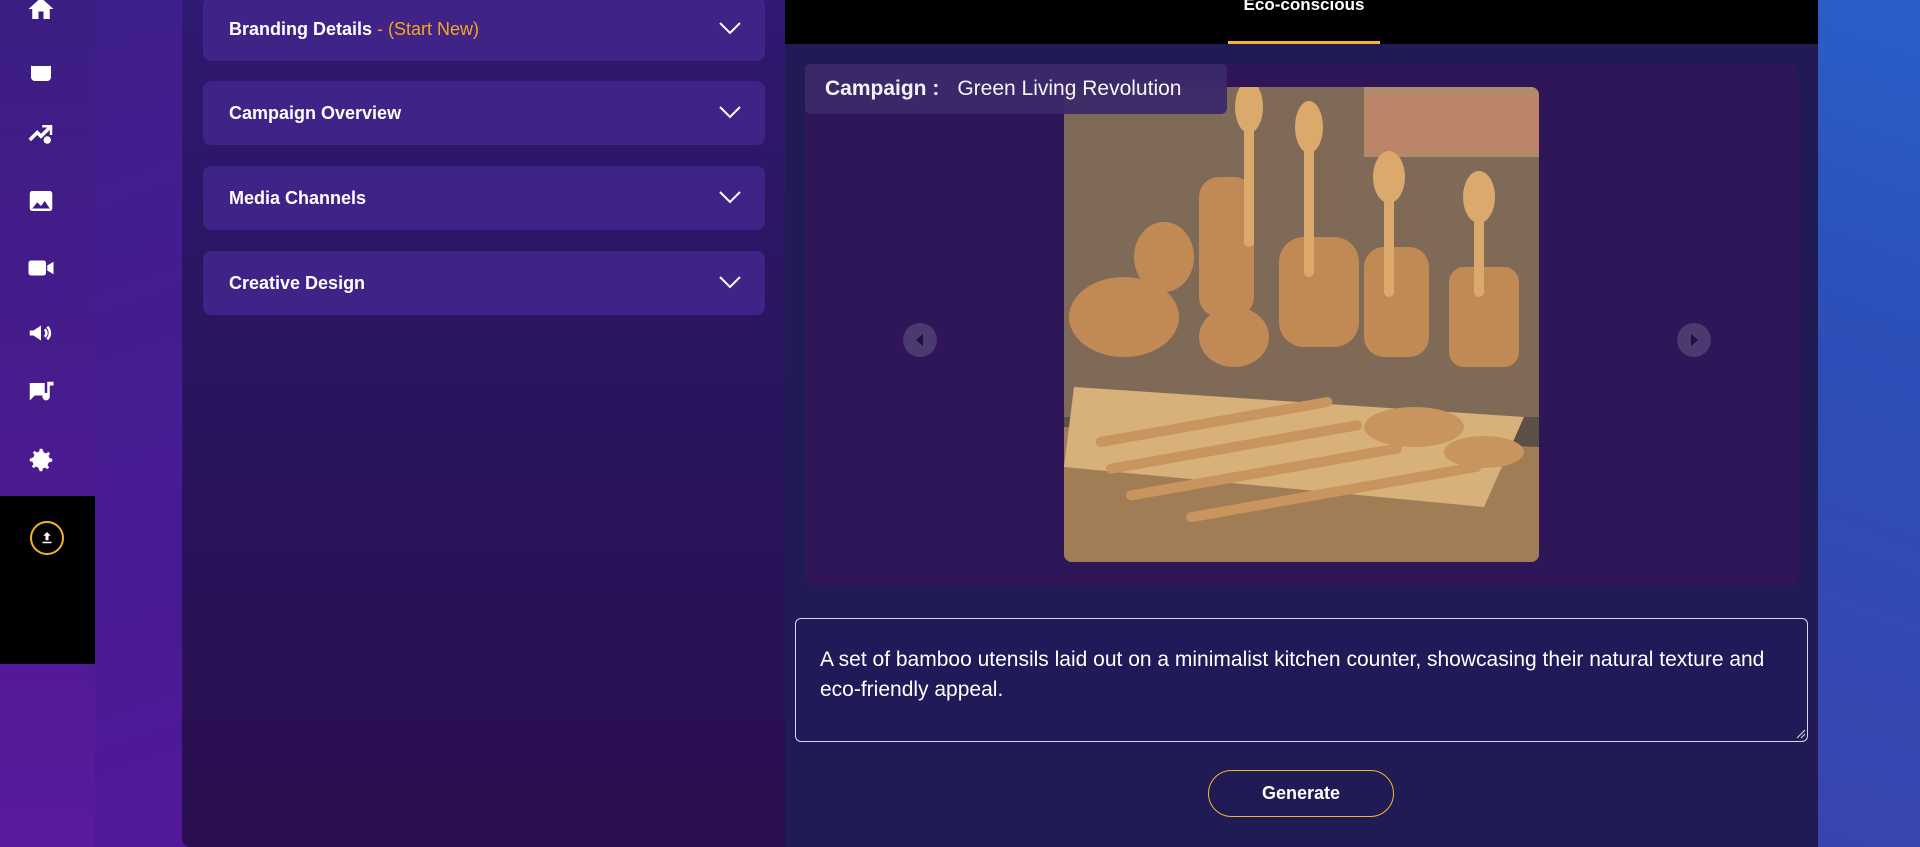 Image resolution: width=1920 pixels, height=847 pixels. I want to click on campaign-icon, so click(41, 135).